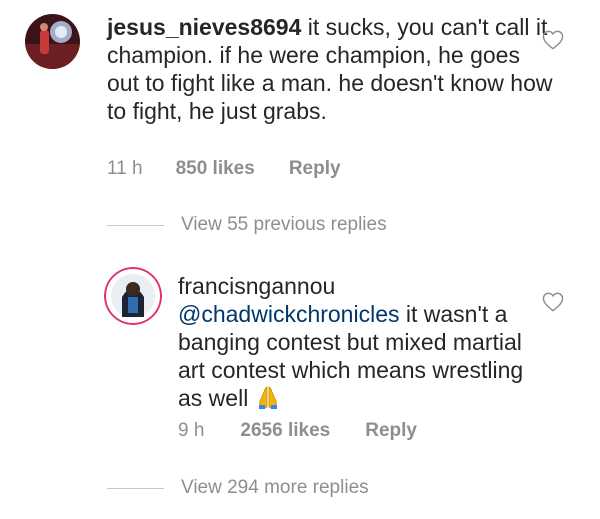 The height and width of the screenshot is (519, 600). What do you see at coordinates (256, 286) in the screenshot?
I see `reply-username: francisngannou` at bounding box center [256, 286].